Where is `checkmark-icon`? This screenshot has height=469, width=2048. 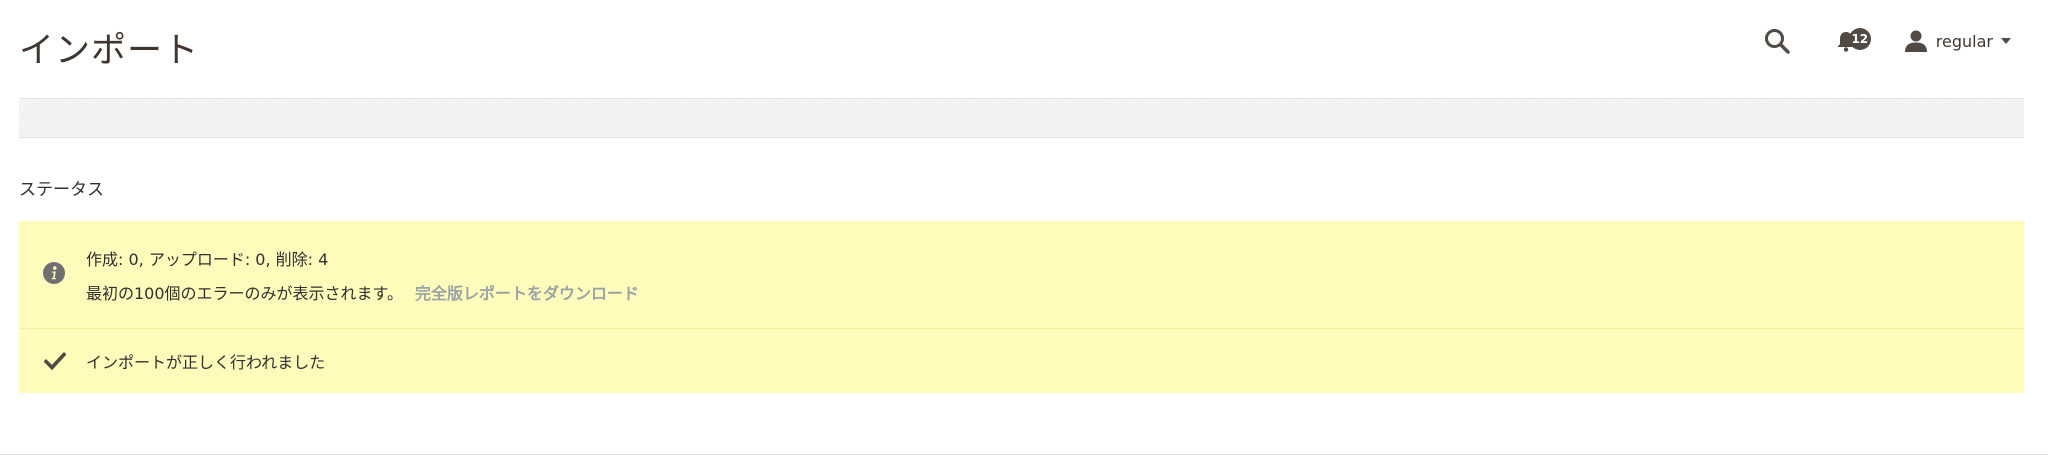
checkmark-icon is located at coordinates (55, 361).